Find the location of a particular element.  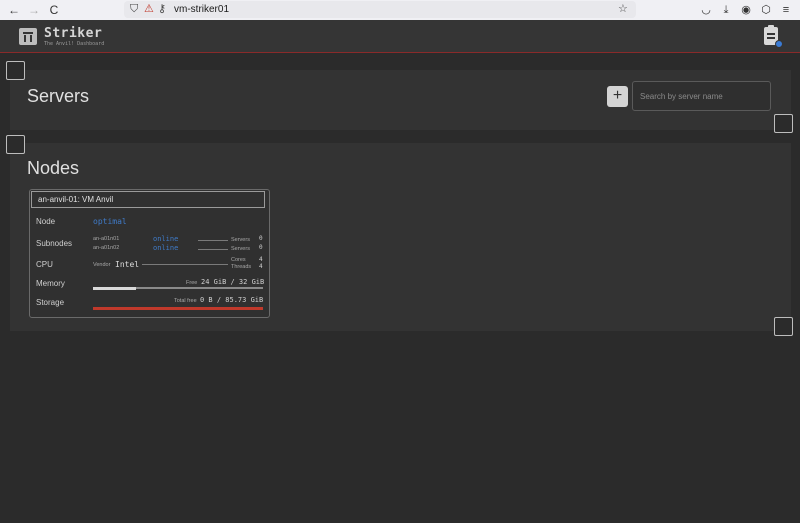

browser-toolbar: ← → C ⛉ ⚠ ⚷ vm-striker01 ☆ ◡ ⤓ ◉ ⬡ ≡ is located at coordinates (400, 10).